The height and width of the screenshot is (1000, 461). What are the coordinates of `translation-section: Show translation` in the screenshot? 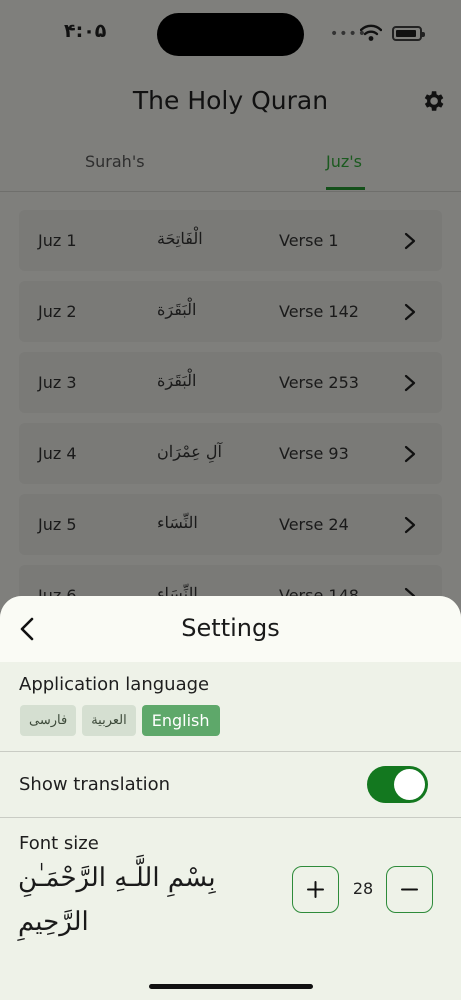 It's located at (230, 785).